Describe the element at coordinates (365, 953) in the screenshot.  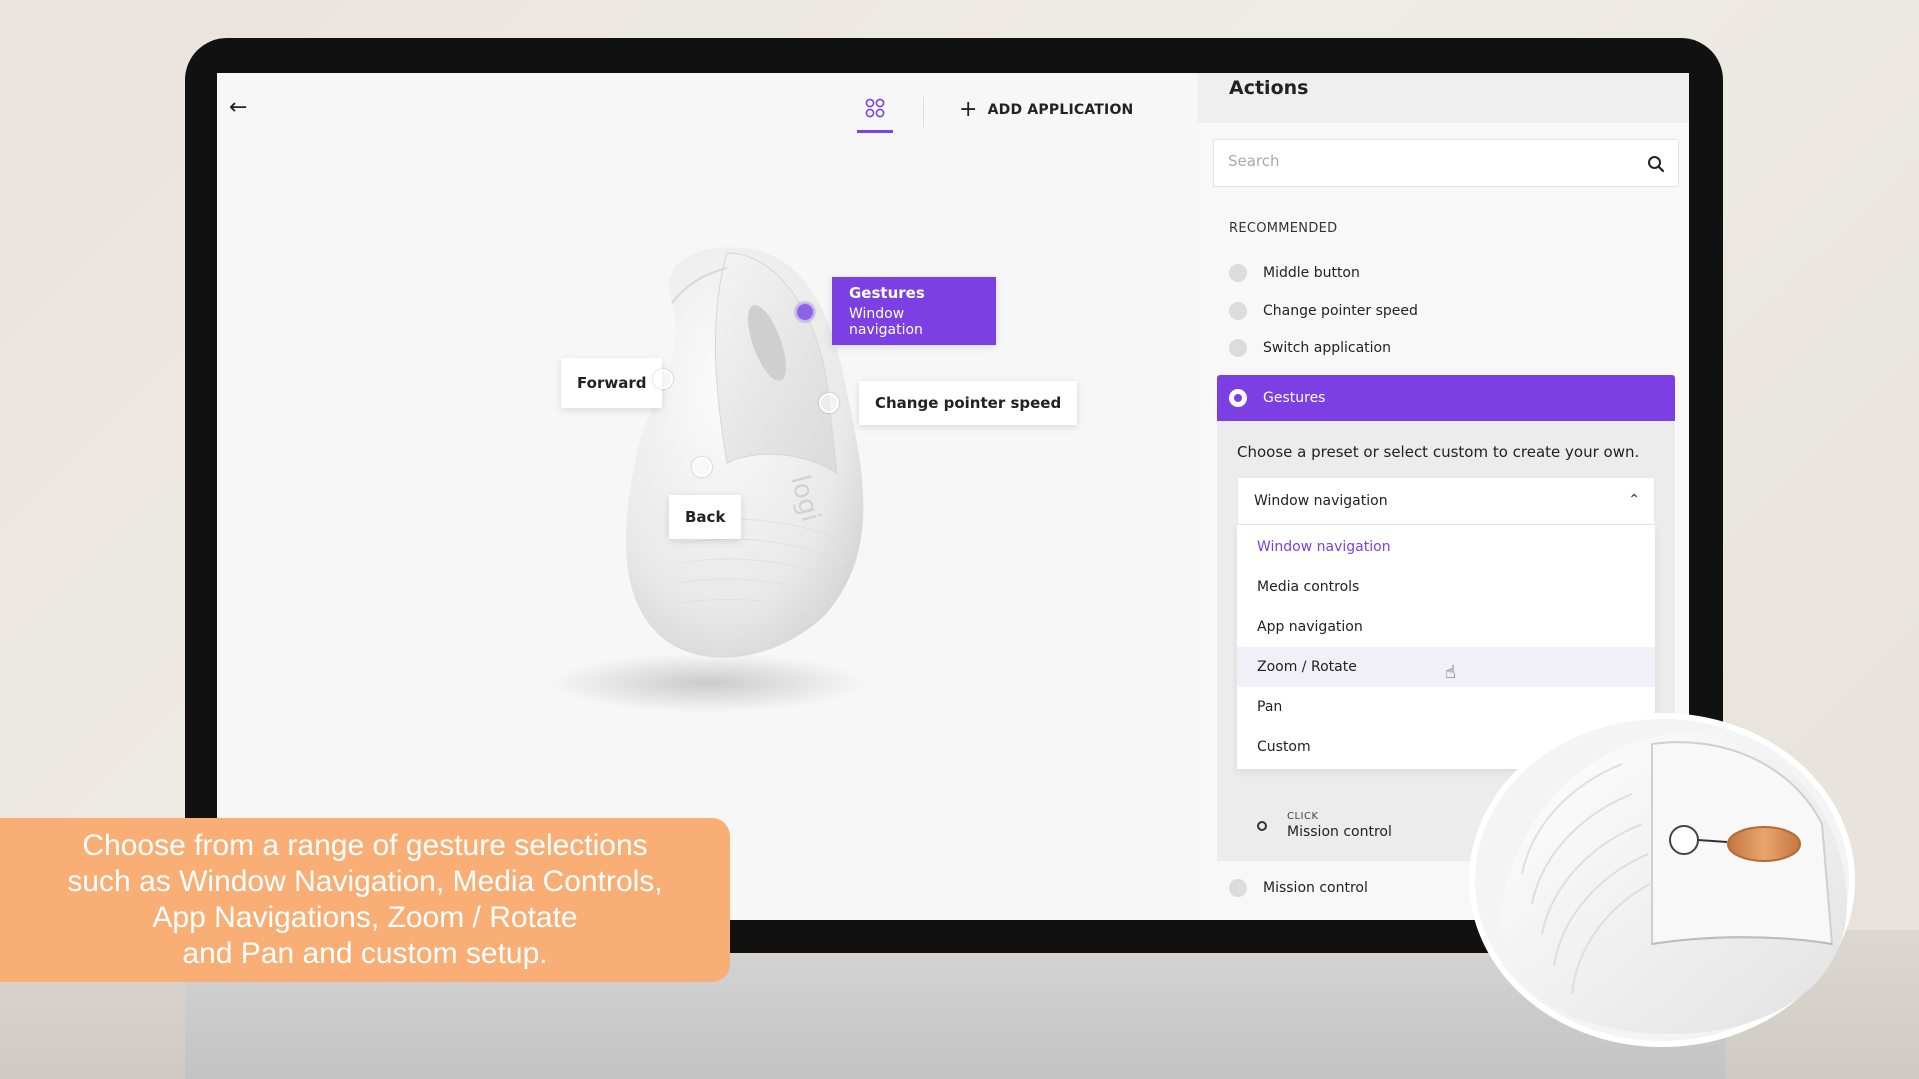
I see `caption-line: and Pan and custom setup.` at that location.